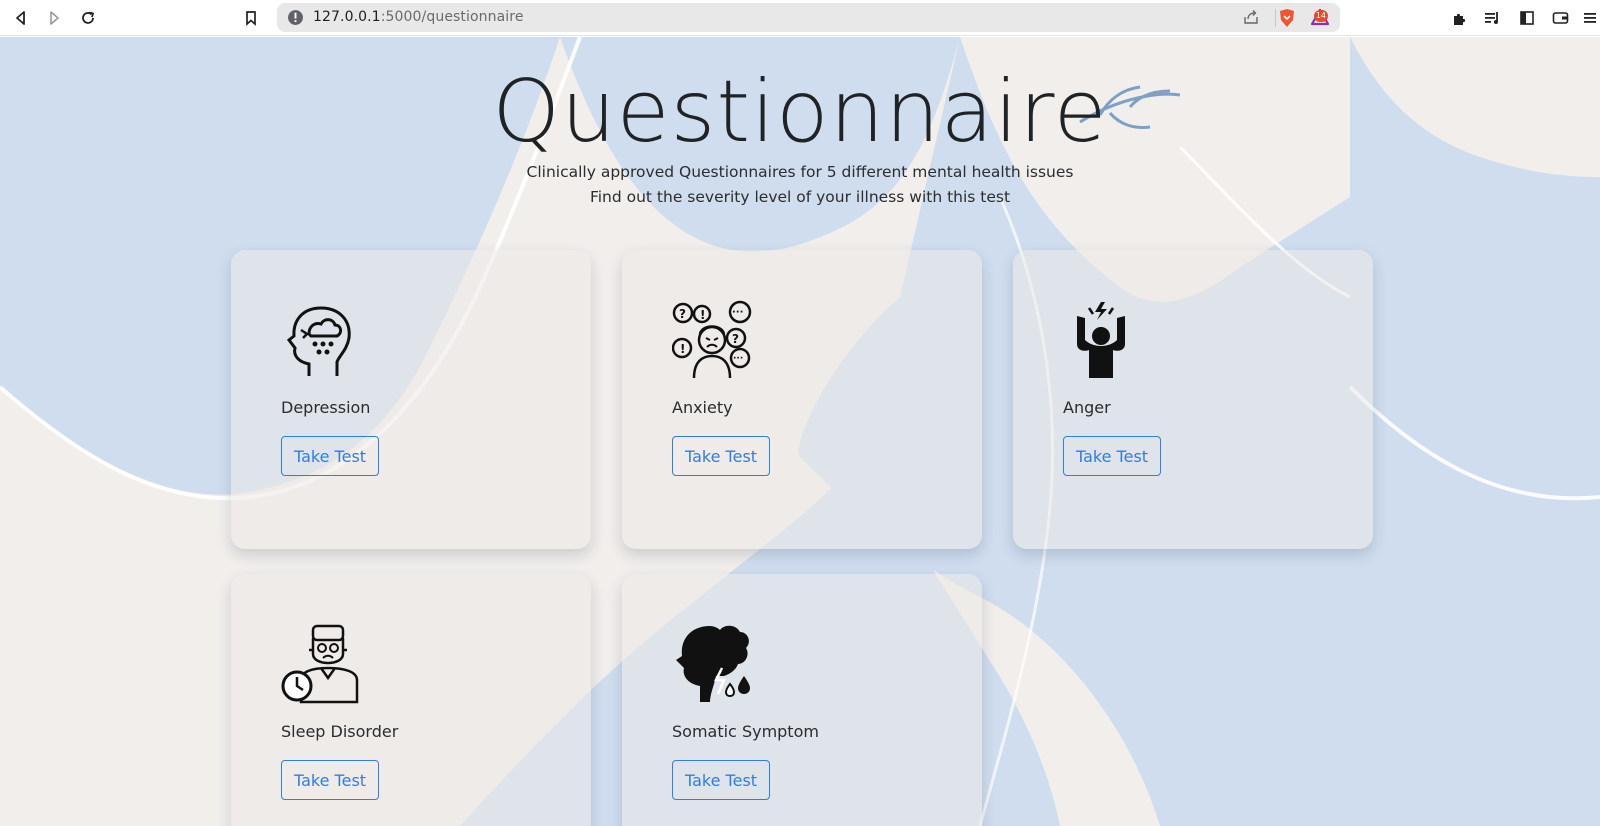 Image resolution: width=1600 pixels, height=826 pixels. Describe the element at coordinates (745, 731) in the screenshot. I see `card-label: Somatic Symptom` at that location.